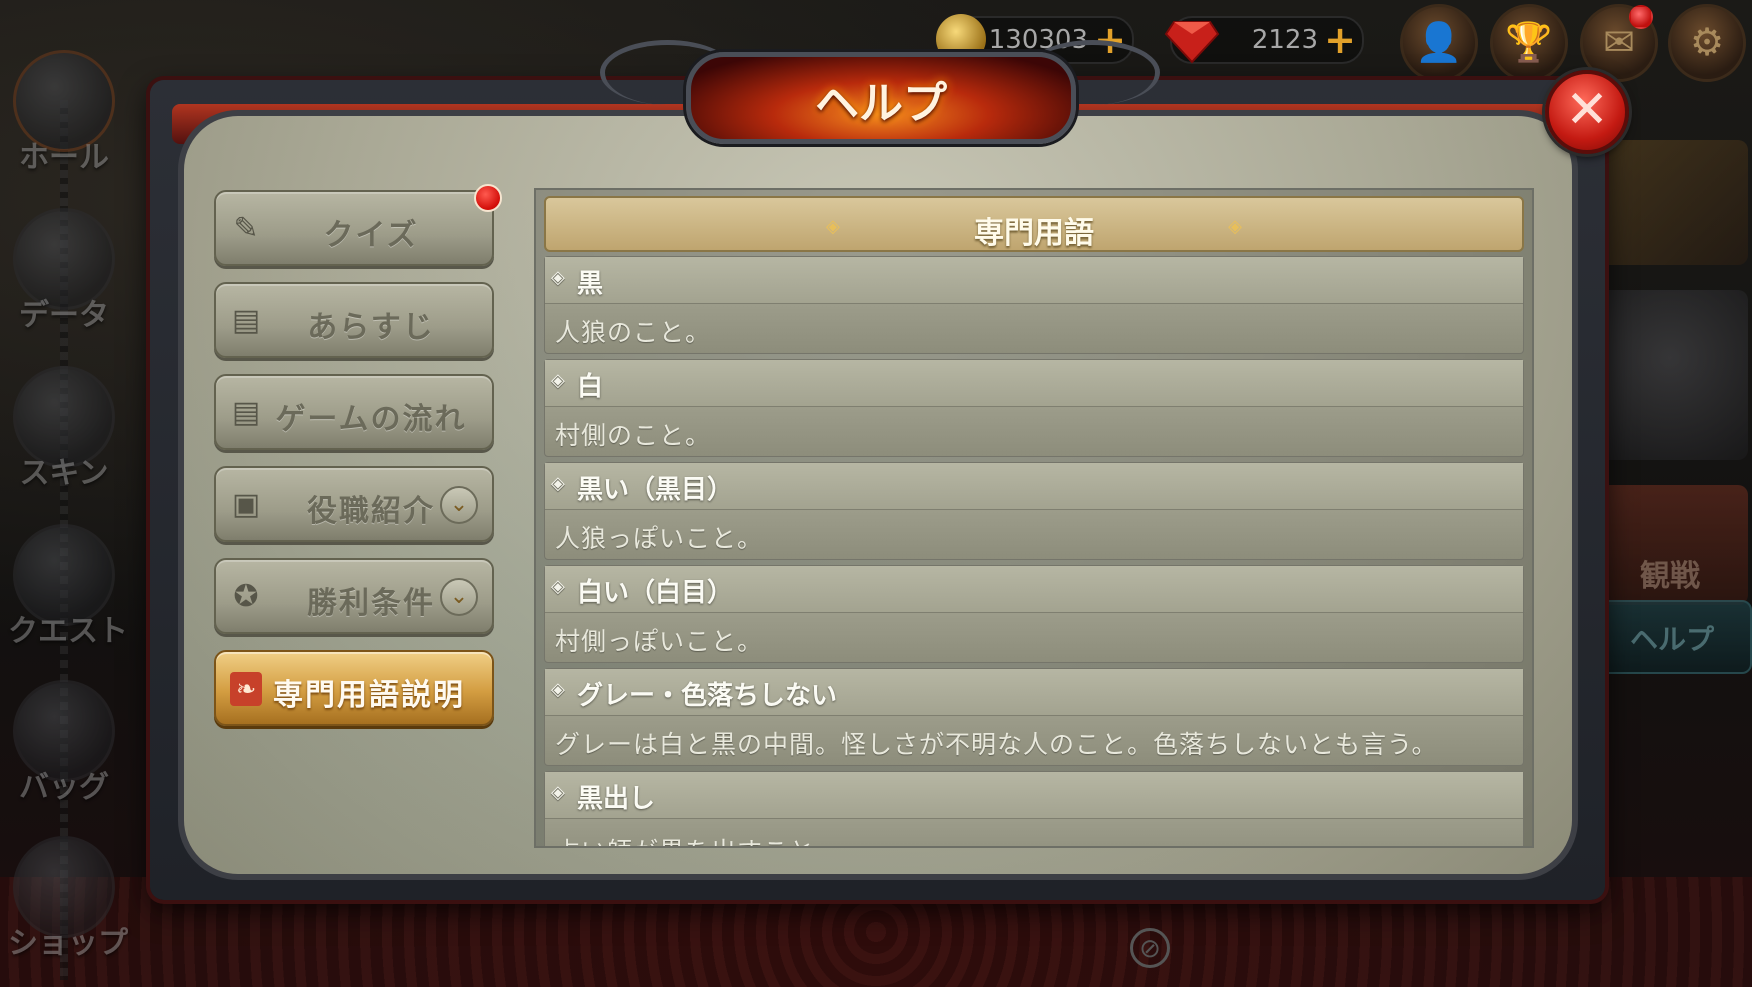 The width and height of the screenshot is (1752, 987). What do you see at coordinates (369, 695) in the screenshot?
I see `menu-item-label: 専門用語説明` at bounding box center [369, 695].